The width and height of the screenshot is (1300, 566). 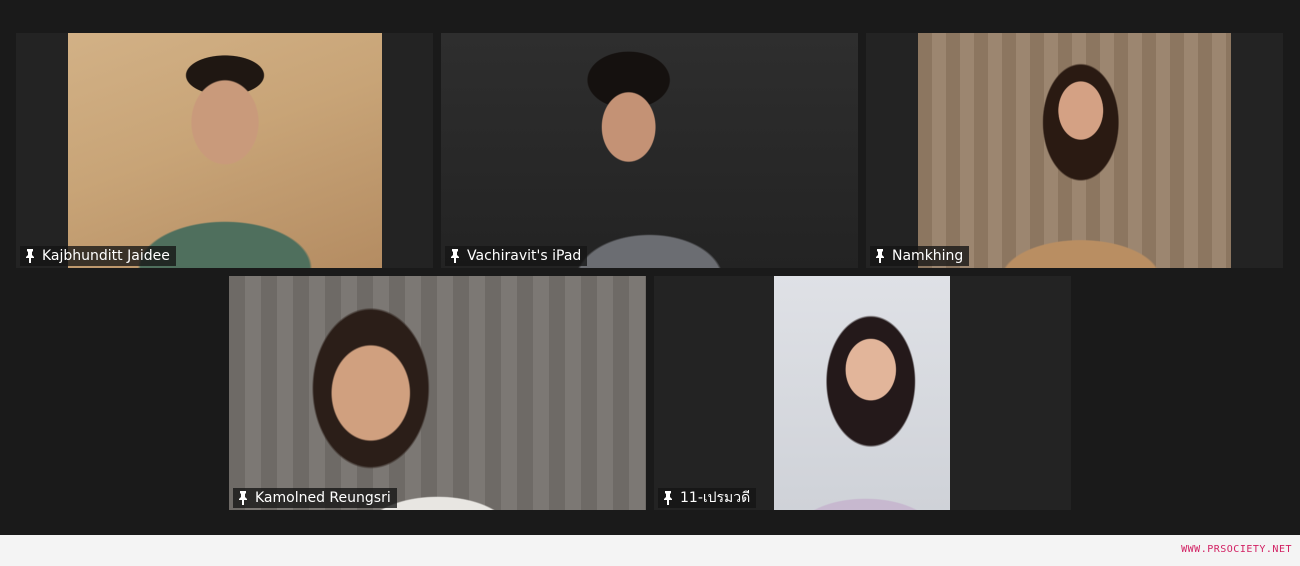 I want to click on participant-name-tag: Kajbhunditt Jaidee, so click(x=98, y=256).